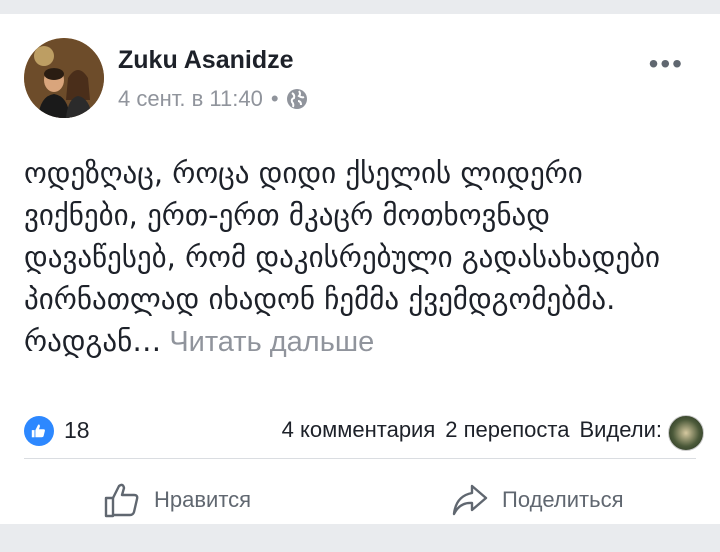  Describe the element at coordinates (360, 458) in the screenshot. I see `divider` at that location.